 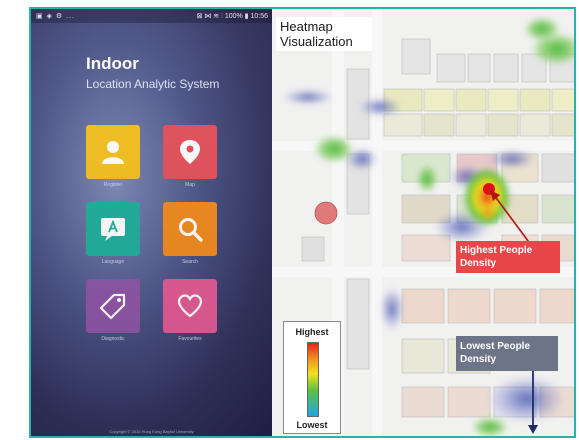 What do you see at coordinates (190, 262) in the screenshot?
I see `search-label: Search` at bounding box center [190, 262].